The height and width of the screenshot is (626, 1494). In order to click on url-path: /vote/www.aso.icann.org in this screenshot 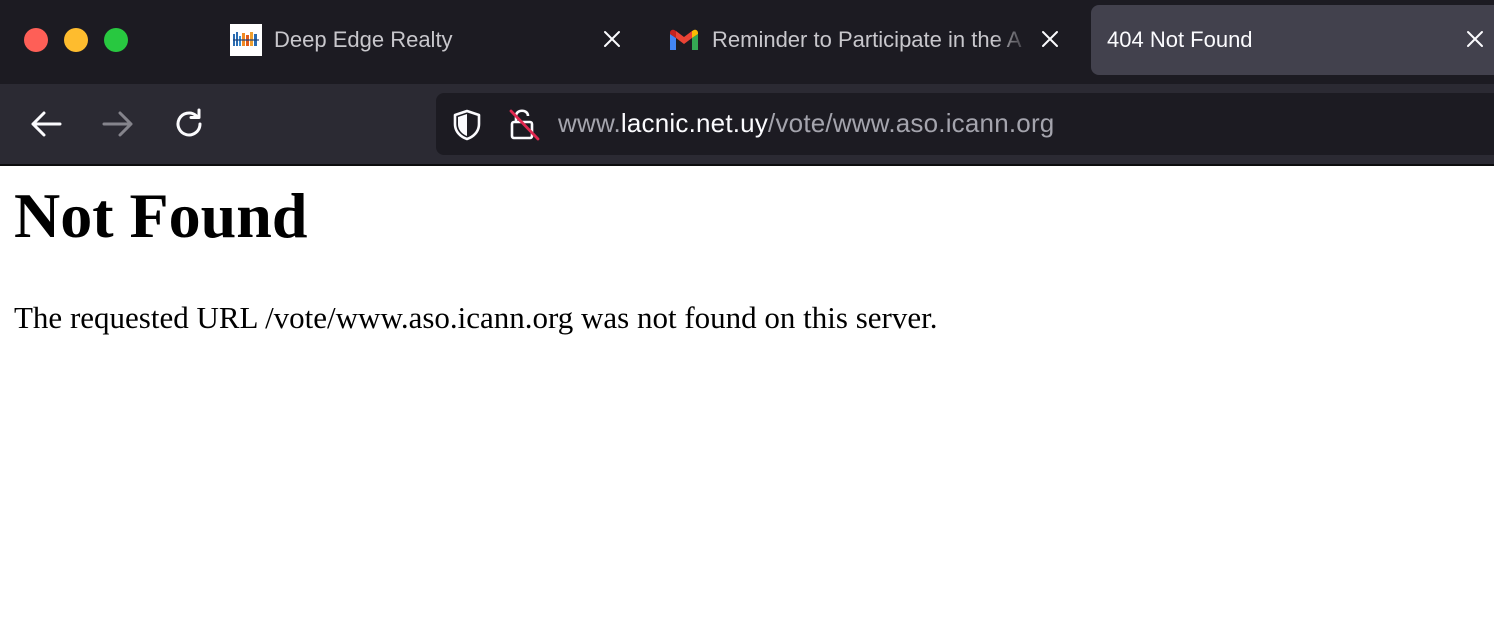, I will do `click(911, 123)`.